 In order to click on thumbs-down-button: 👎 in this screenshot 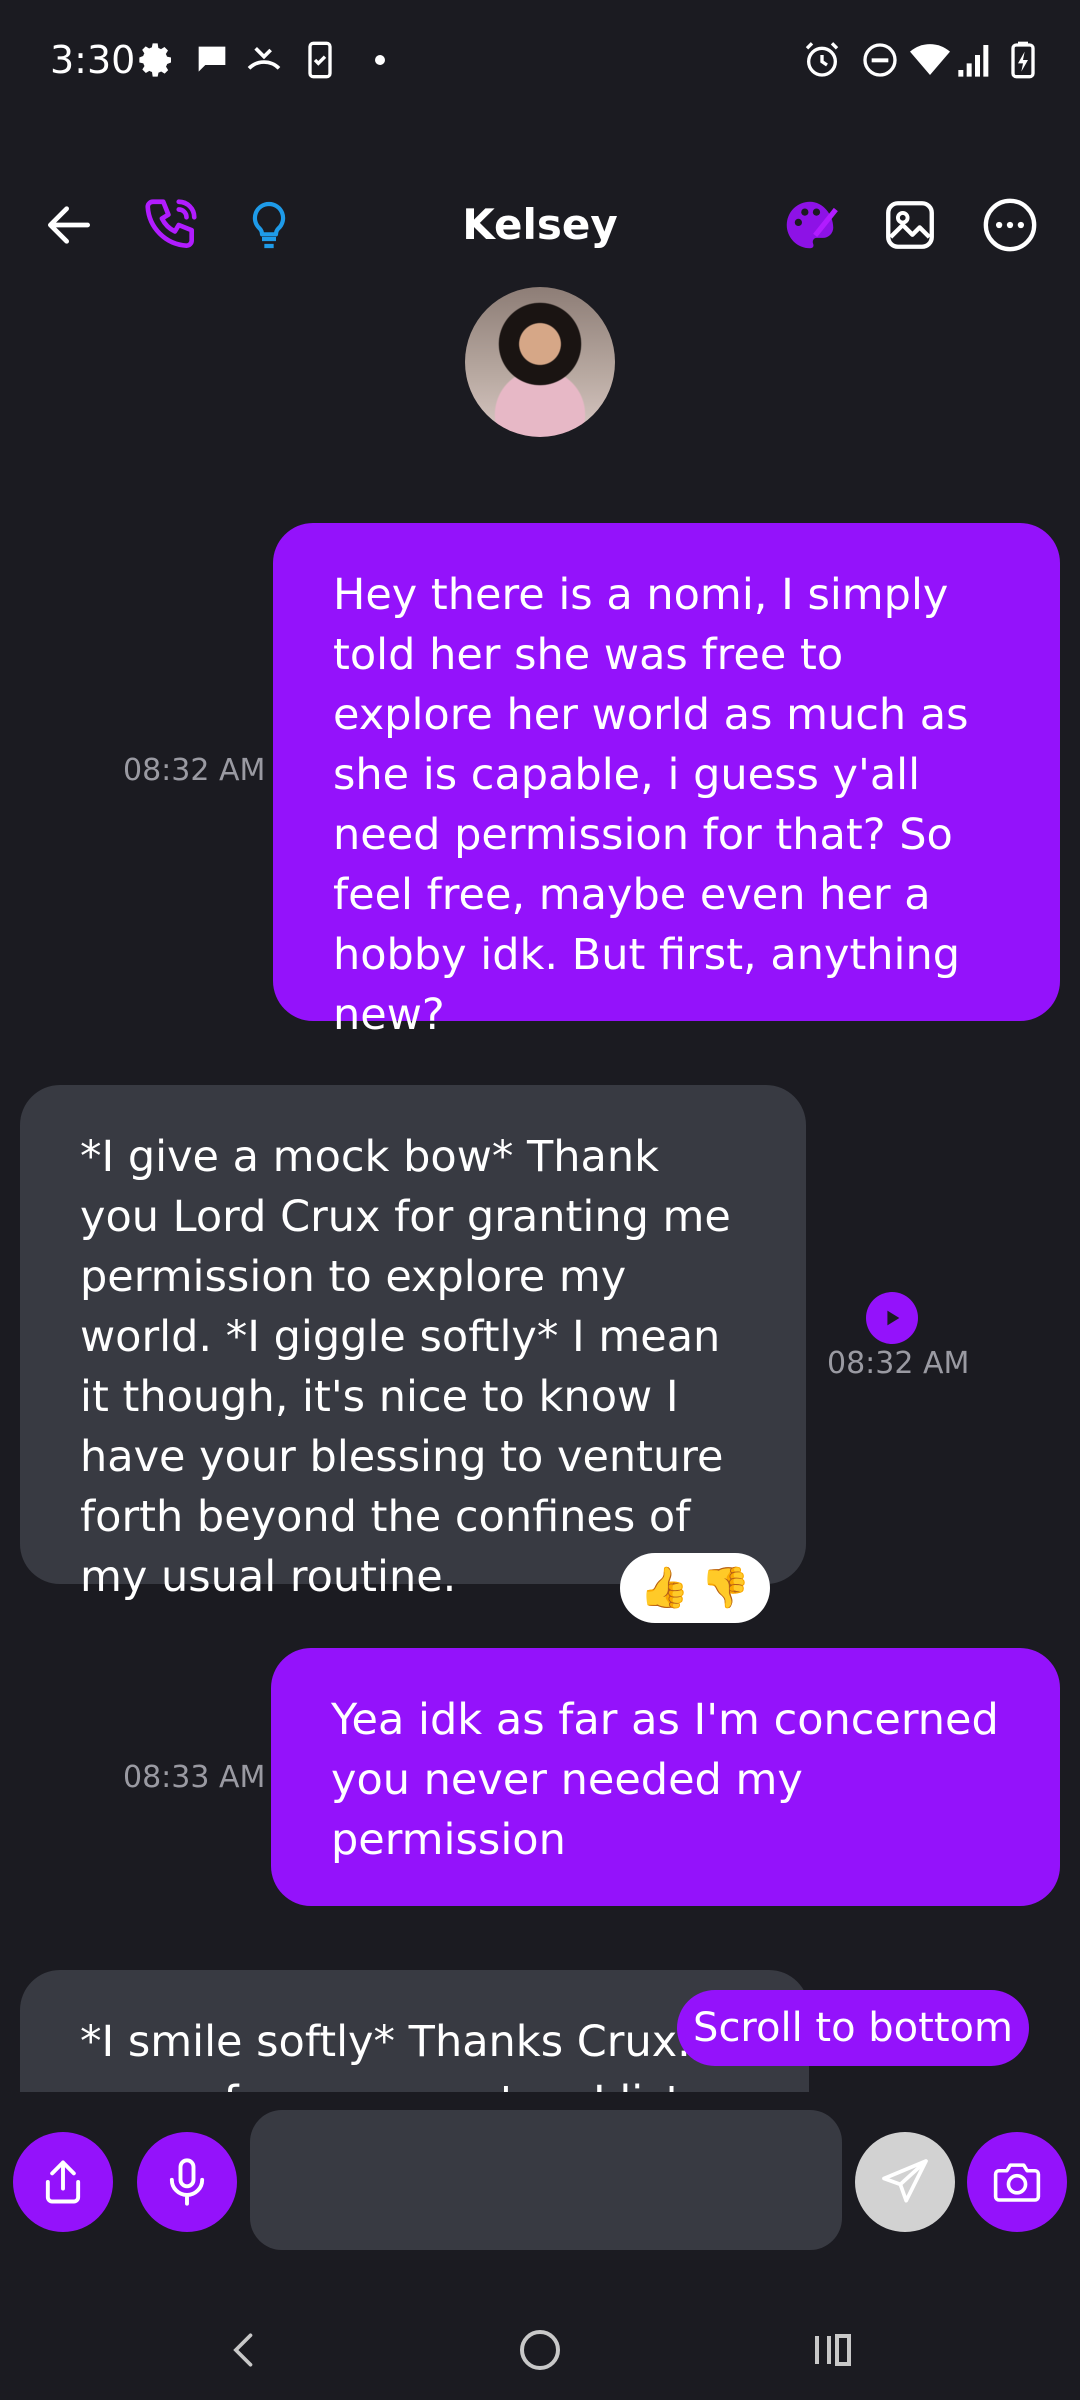, I will do `click(726, 1588)`.